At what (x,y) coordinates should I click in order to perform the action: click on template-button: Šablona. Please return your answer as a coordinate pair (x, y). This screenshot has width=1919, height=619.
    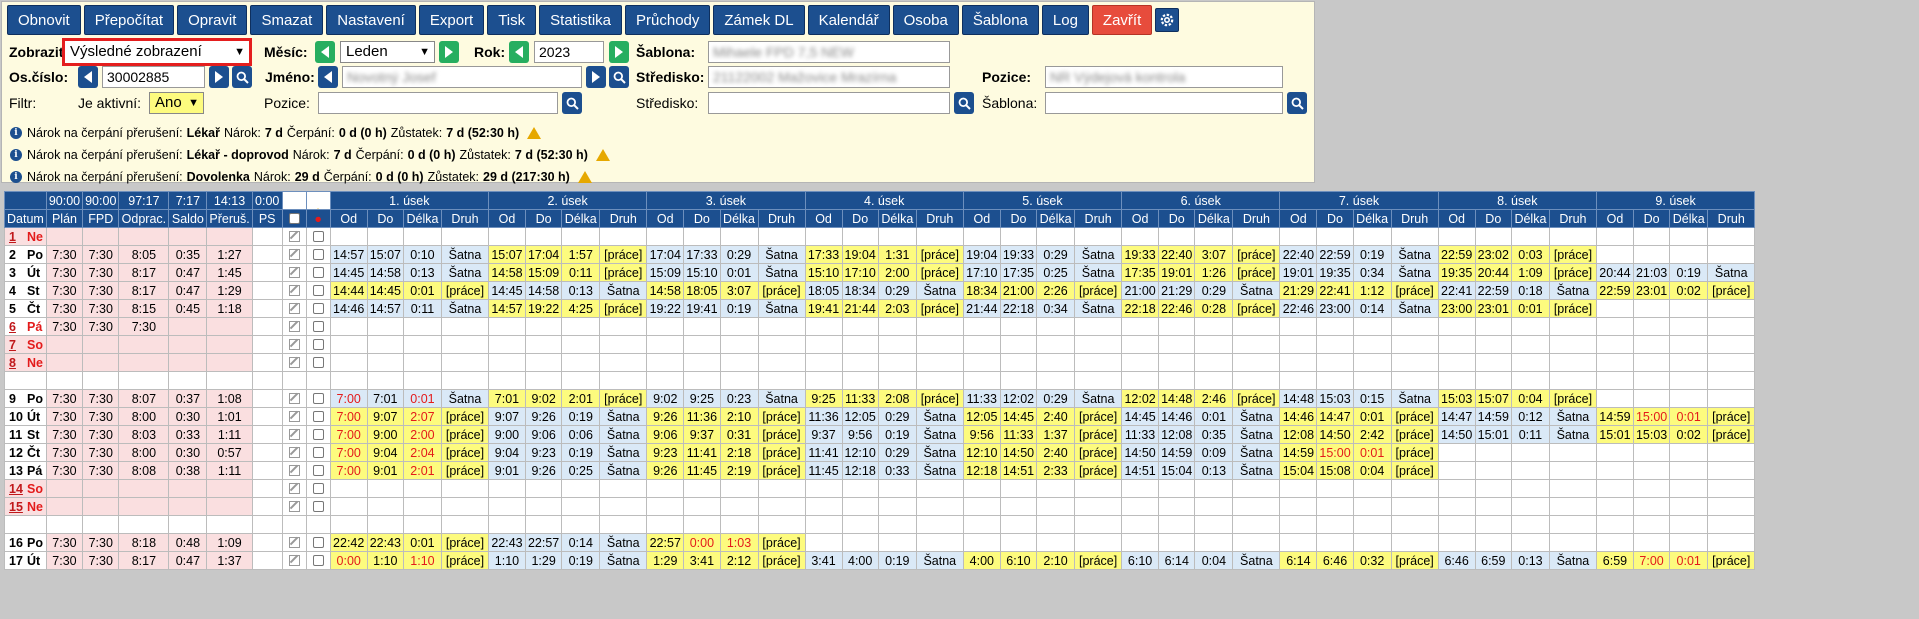
    Looking at the image, I should click on (1000, 20).